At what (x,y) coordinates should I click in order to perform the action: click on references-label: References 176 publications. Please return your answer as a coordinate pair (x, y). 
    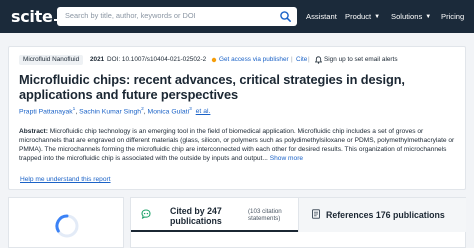
    Looking at the image, I should click on (385, 215).